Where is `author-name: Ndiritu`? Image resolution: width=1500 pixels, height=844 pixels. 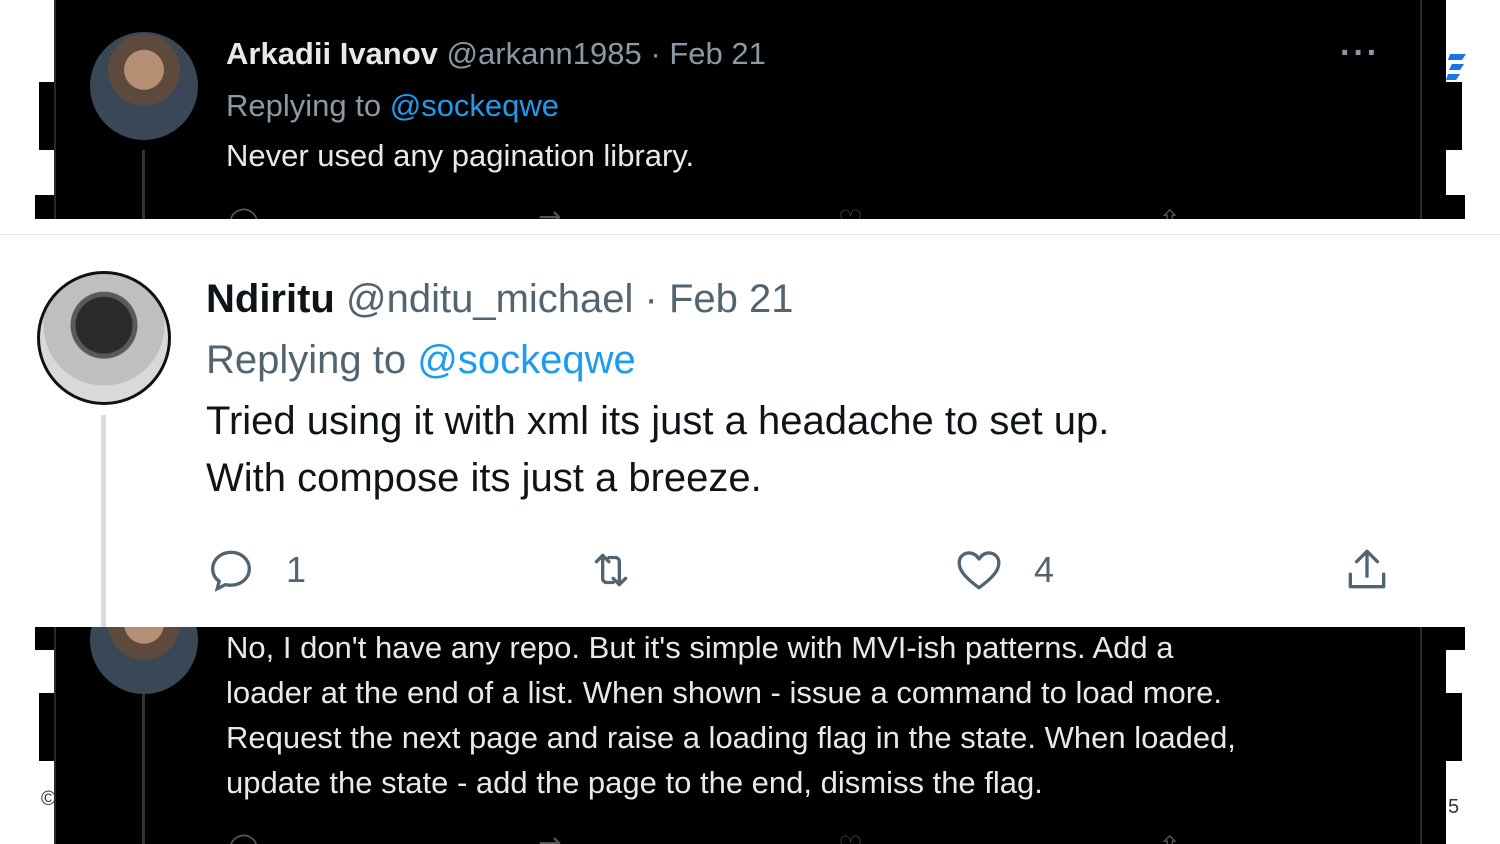
author-name: Ndiritu is located at coordinates (270, 299).